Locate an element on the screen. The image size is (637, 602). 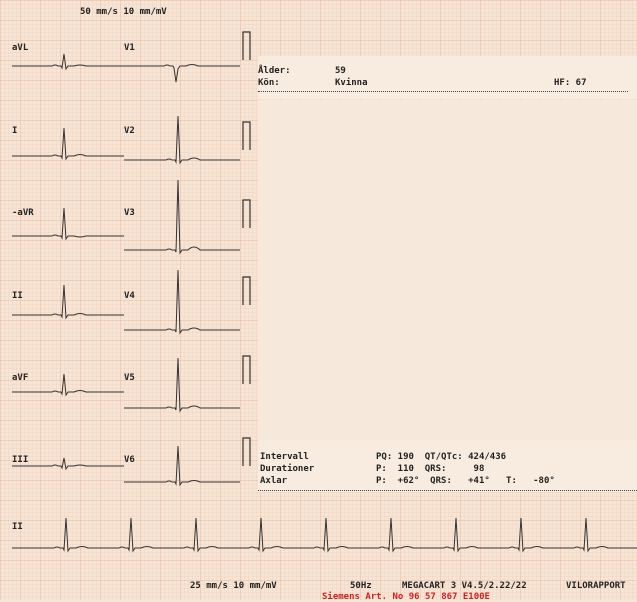
age-value: 59 is located at coordinates (340, 71).